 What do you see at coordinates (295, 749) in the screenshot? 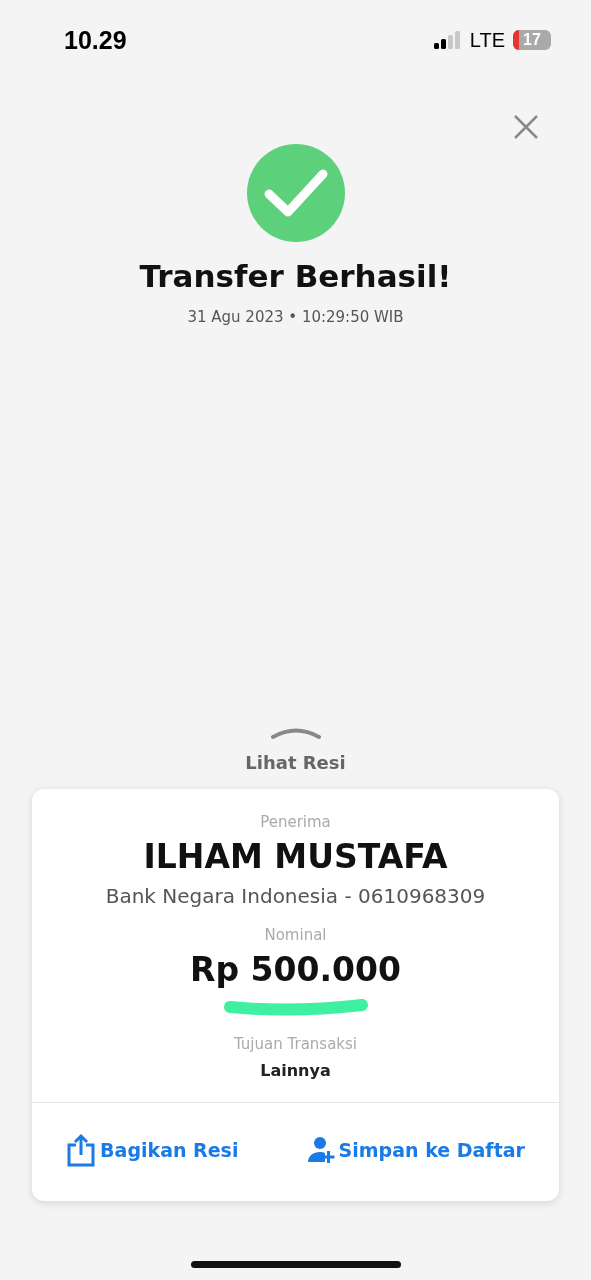
I see `view-receipt-toggle: Lihat Resi` at bounding box center [295, 749].